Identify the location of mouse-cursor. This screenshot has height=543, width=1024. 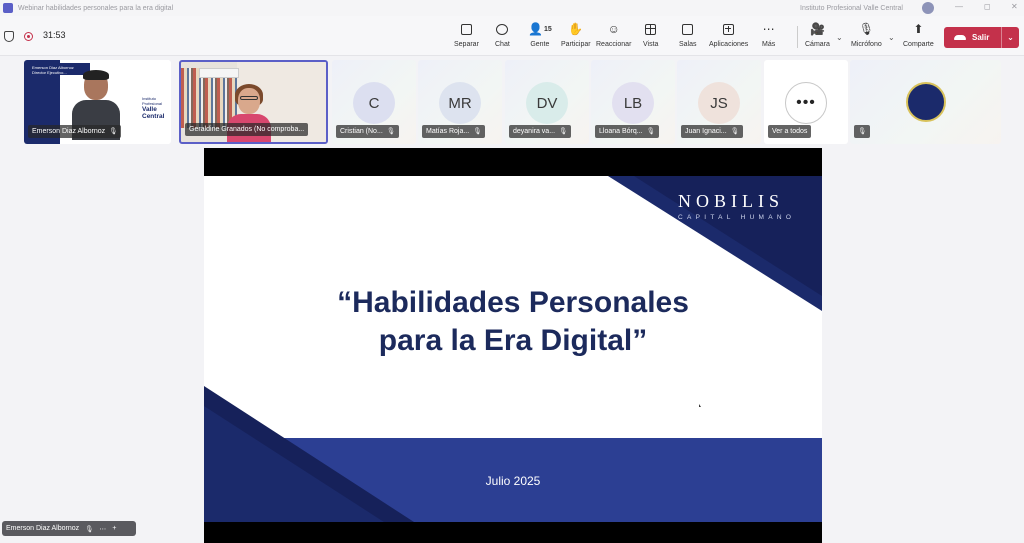
(700, 405).